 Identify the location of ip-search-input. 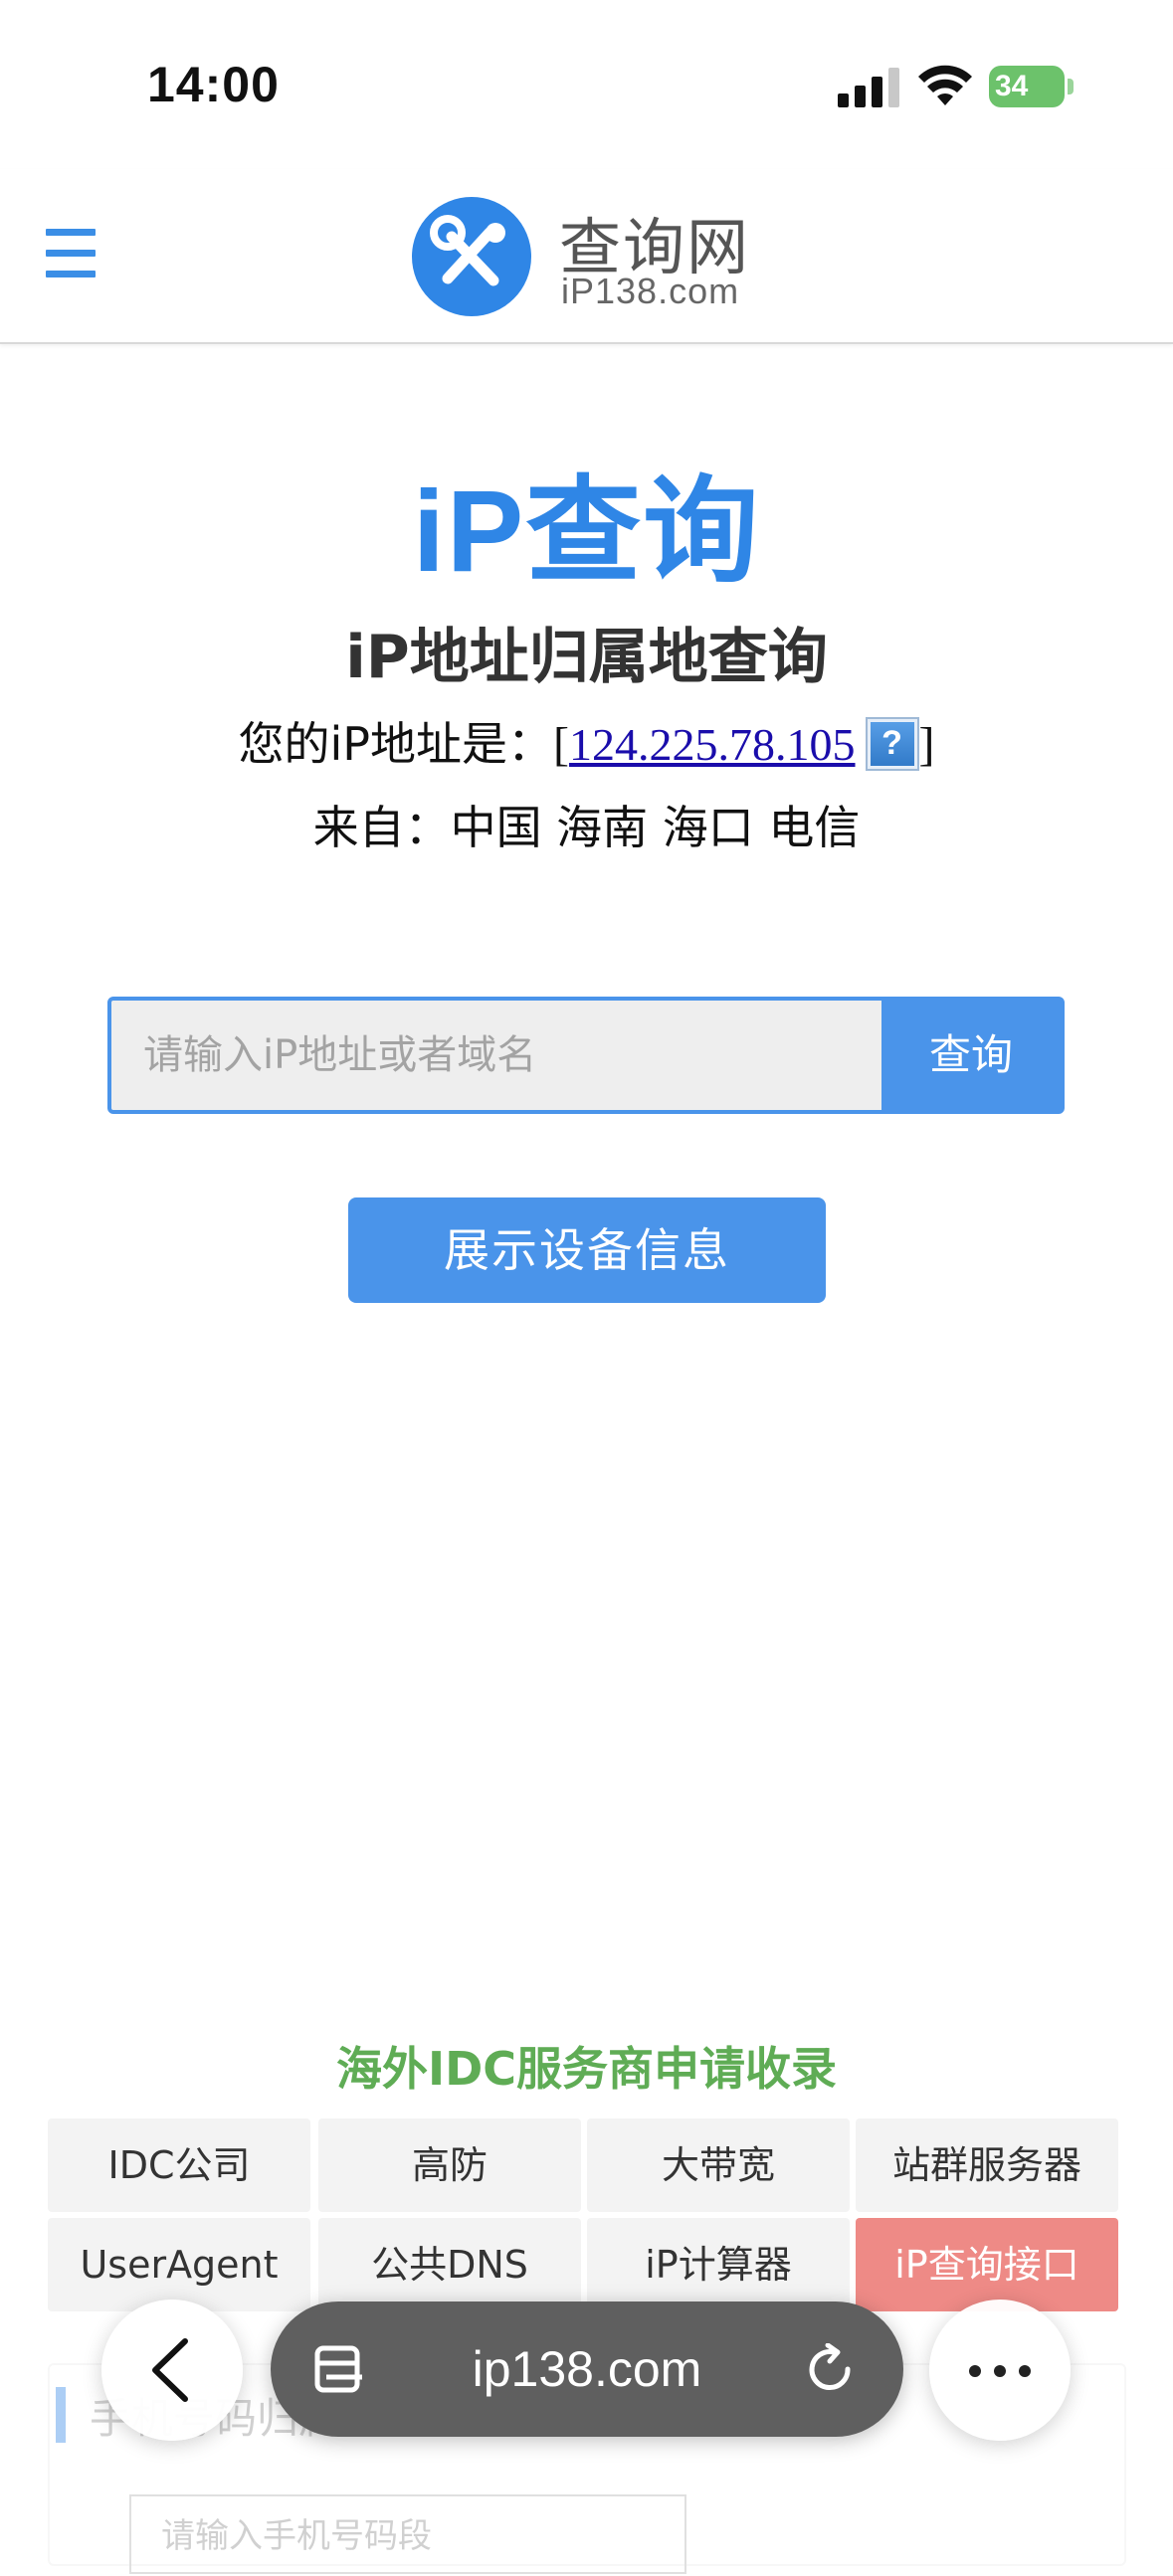
(496, 1055).